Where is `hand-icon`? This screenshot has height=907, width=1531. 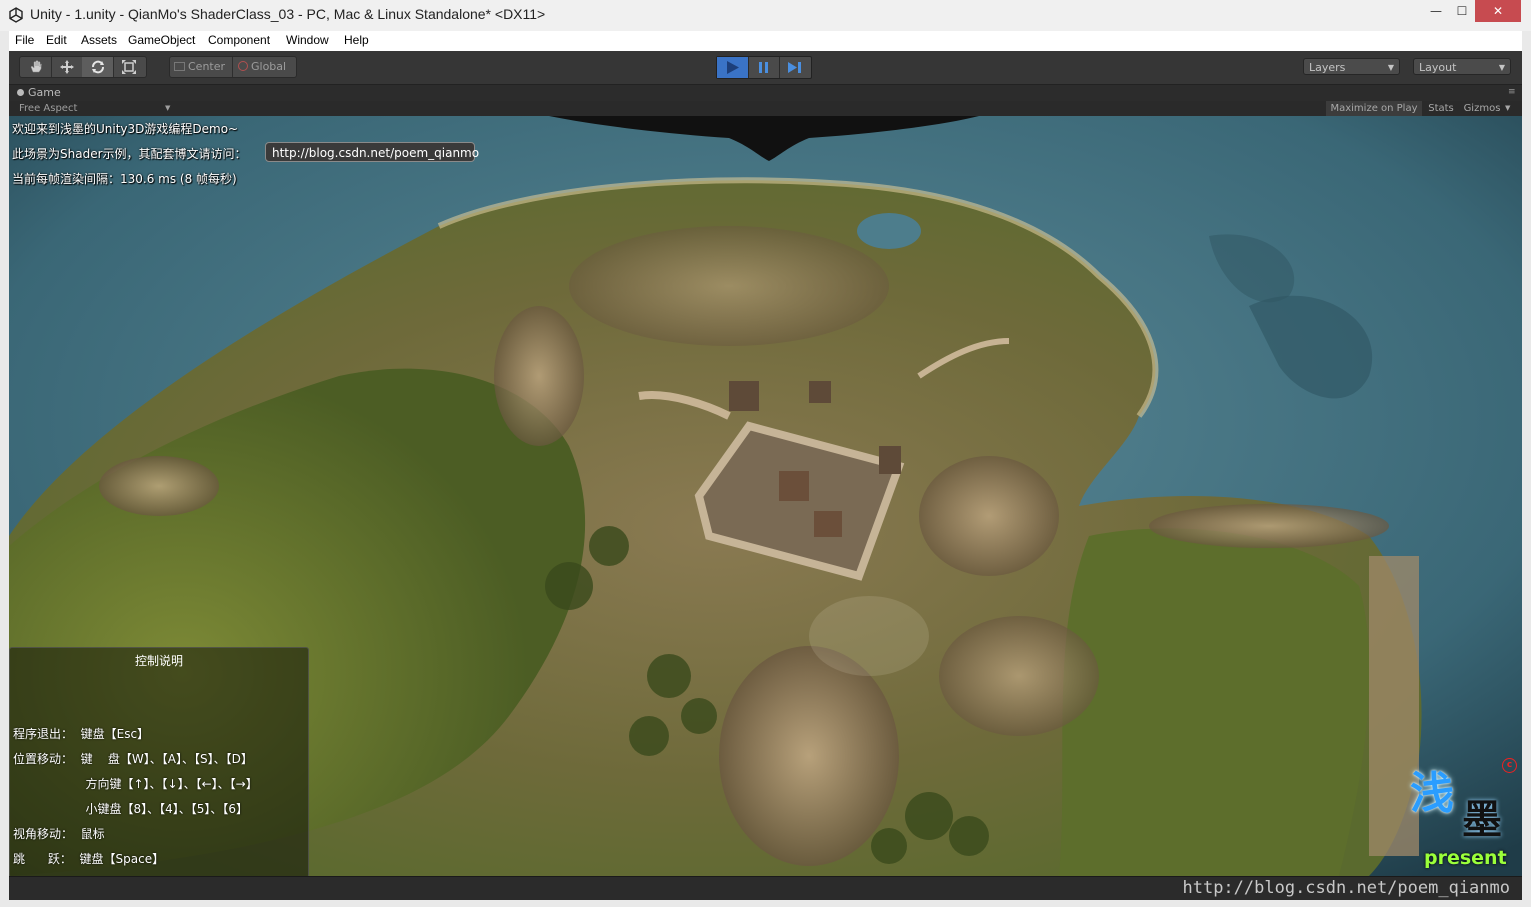 hand-icon is located at coordinates (36, 66).